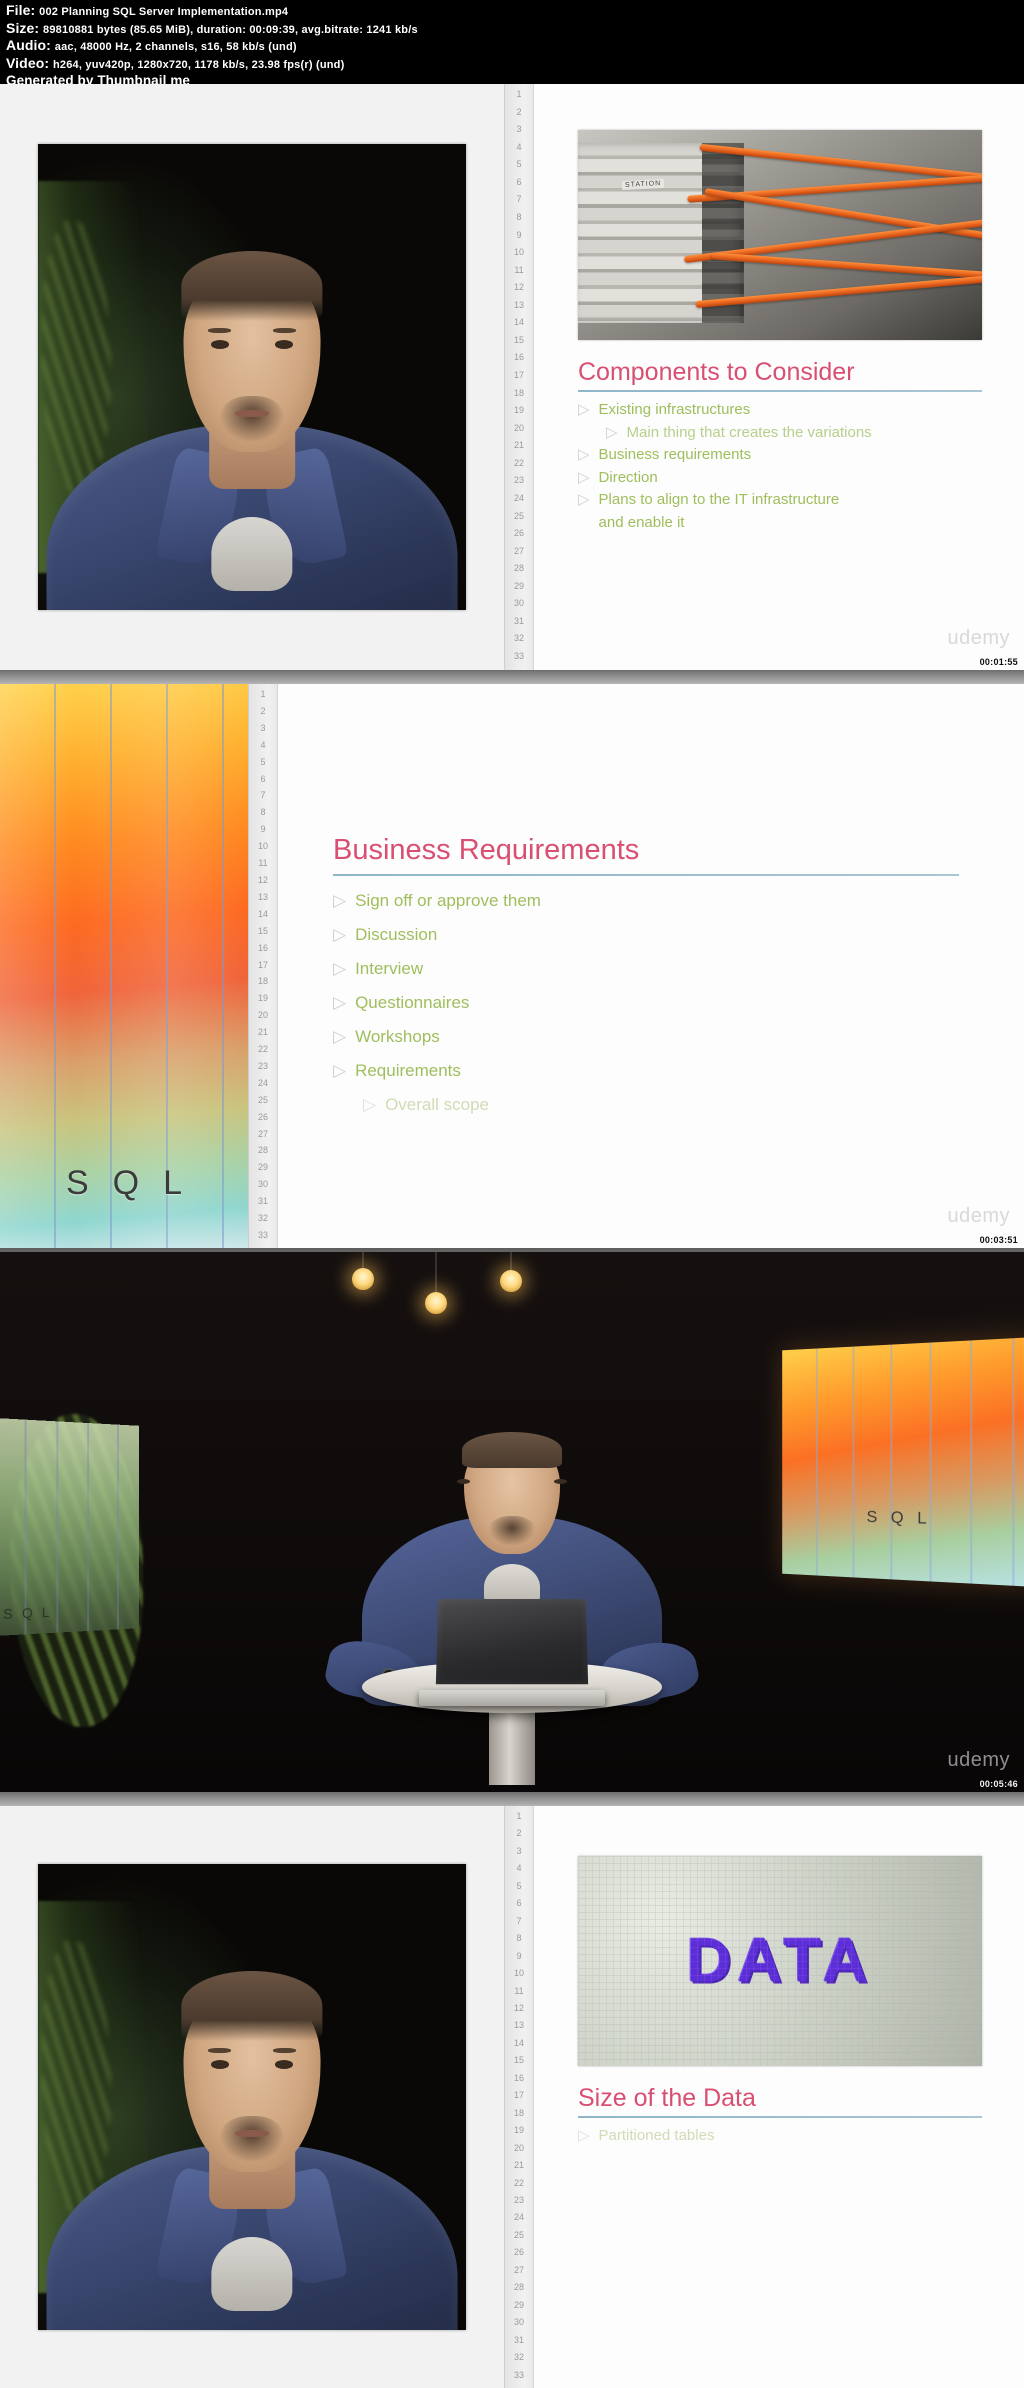  What do you see at coordinates (389, 968) in the screenshot?
I see `slide-bullet-label: Interview` at bounding box center [389, 968].